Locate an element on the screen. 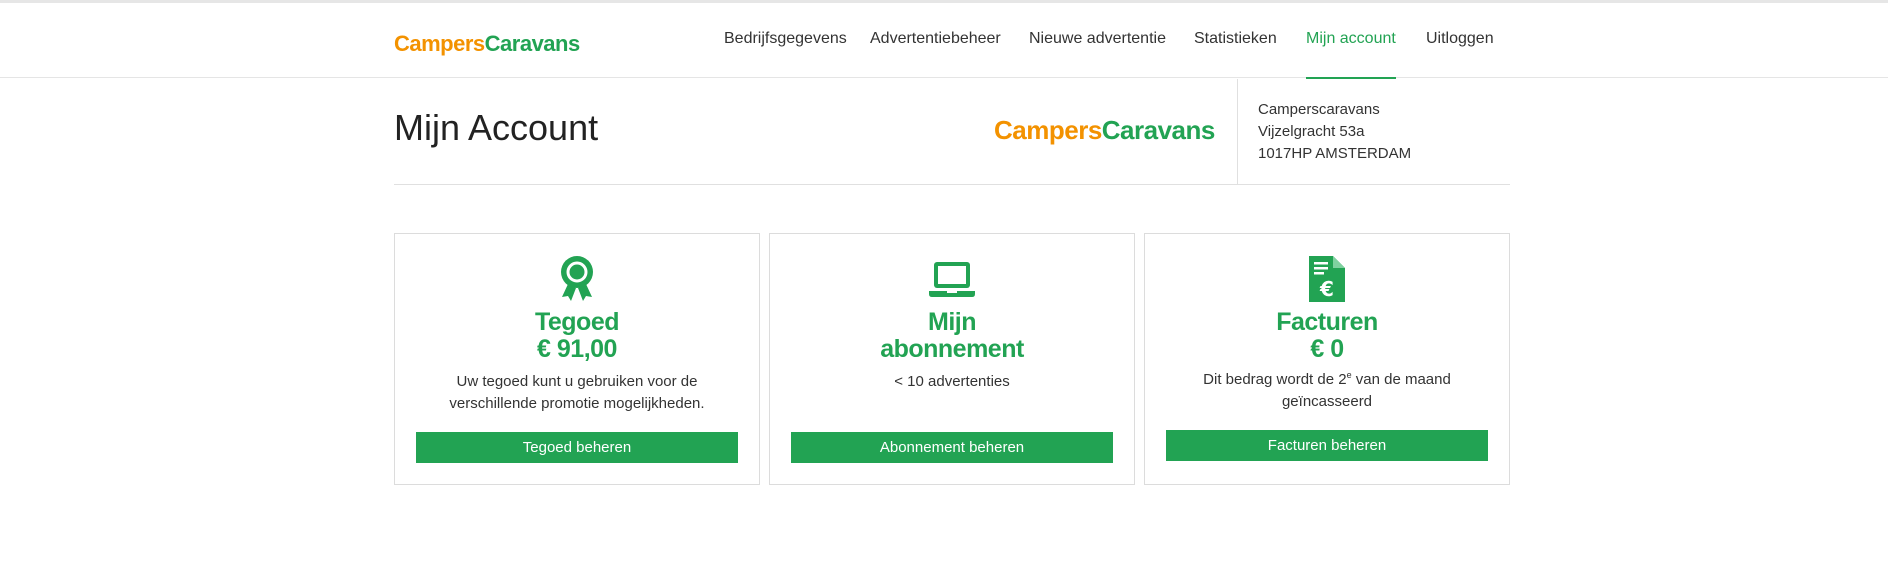  invoices-title-label: Facturen is located at coordinates (1327, 322).